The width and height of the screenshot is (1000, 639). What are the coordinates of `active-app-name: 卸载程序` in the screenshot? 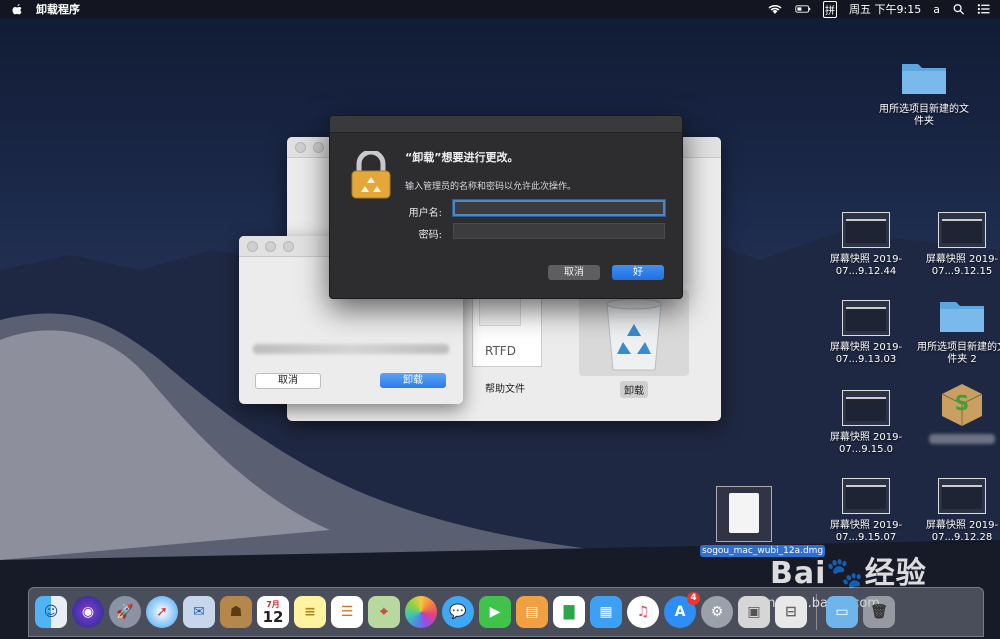 It's located at (58, 9).